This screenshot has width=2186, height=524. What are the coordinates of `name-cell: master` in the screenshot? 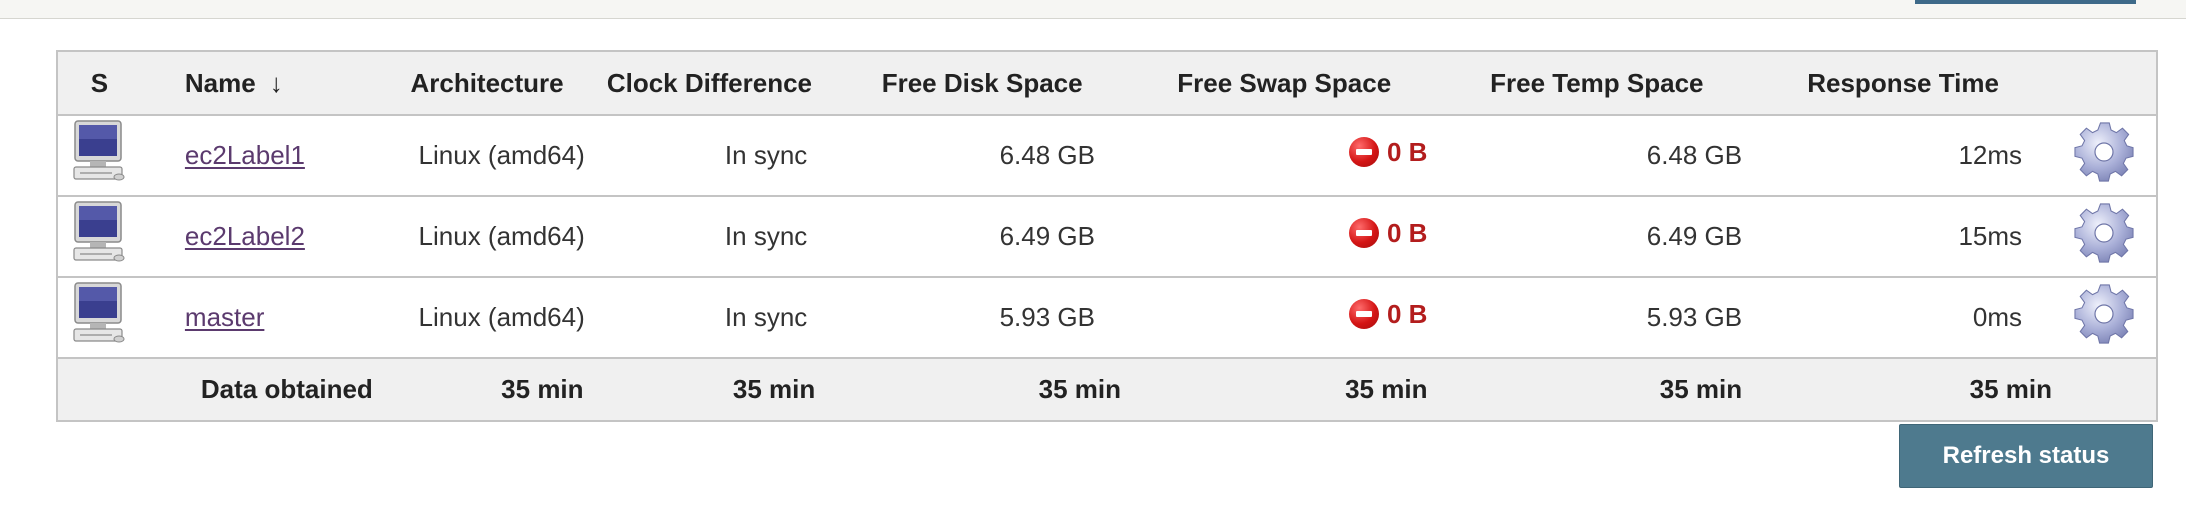 It's located at (265, 318).